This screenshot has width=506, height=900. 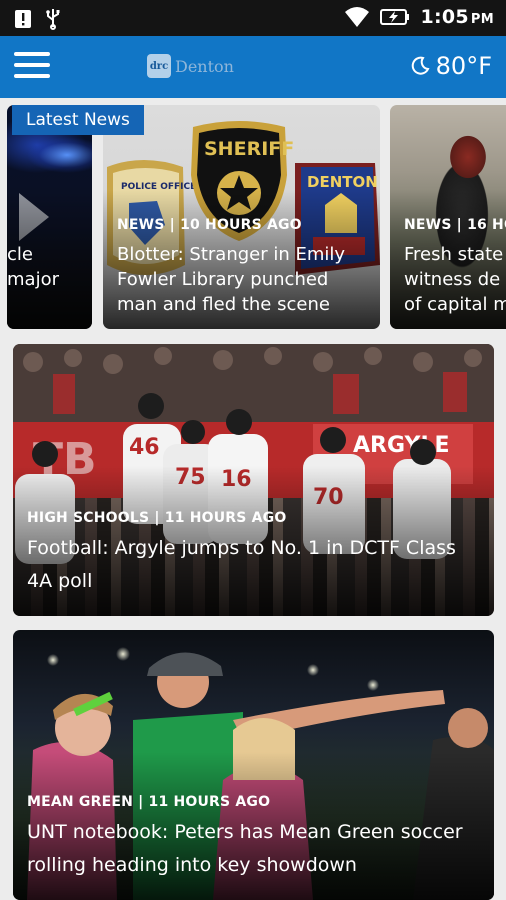 I want to click on card-title: Fresh state witness de of capital m, so click(x=455, y=279).